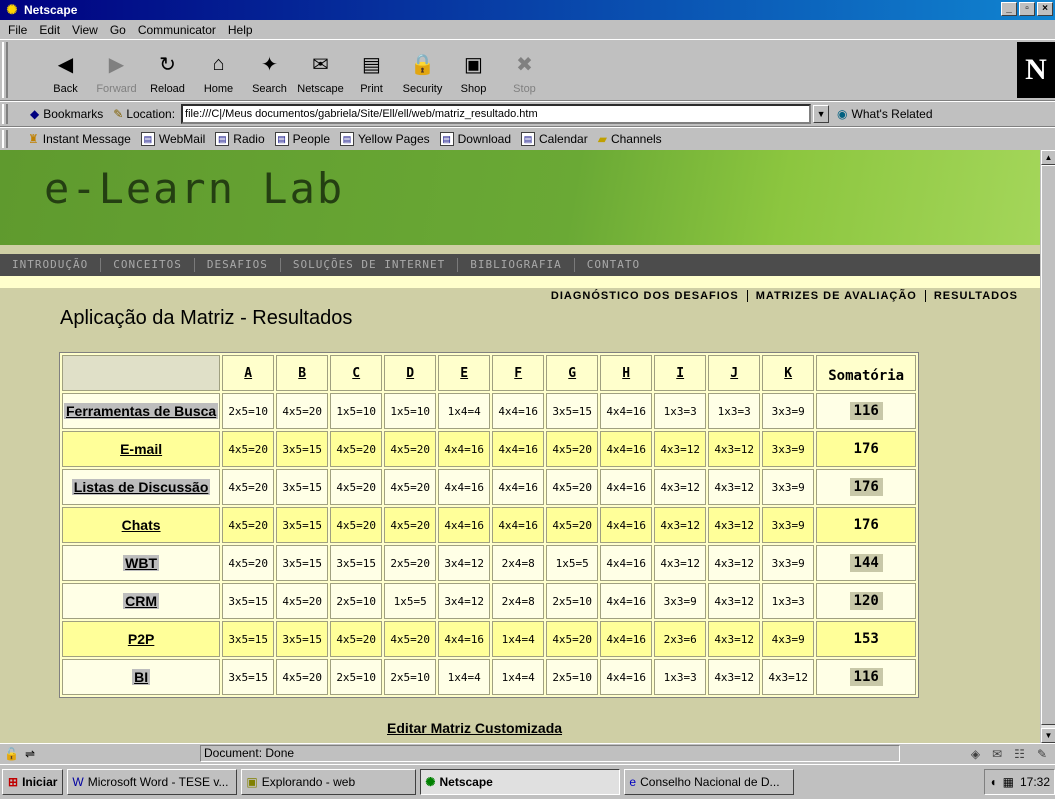 The height and width of the screenshot is (799, 1055). What do you see at coordinates (116, 89) in the screenshot?
I see `toolbar-button-label: Forward` at bounding box center [116, 89].